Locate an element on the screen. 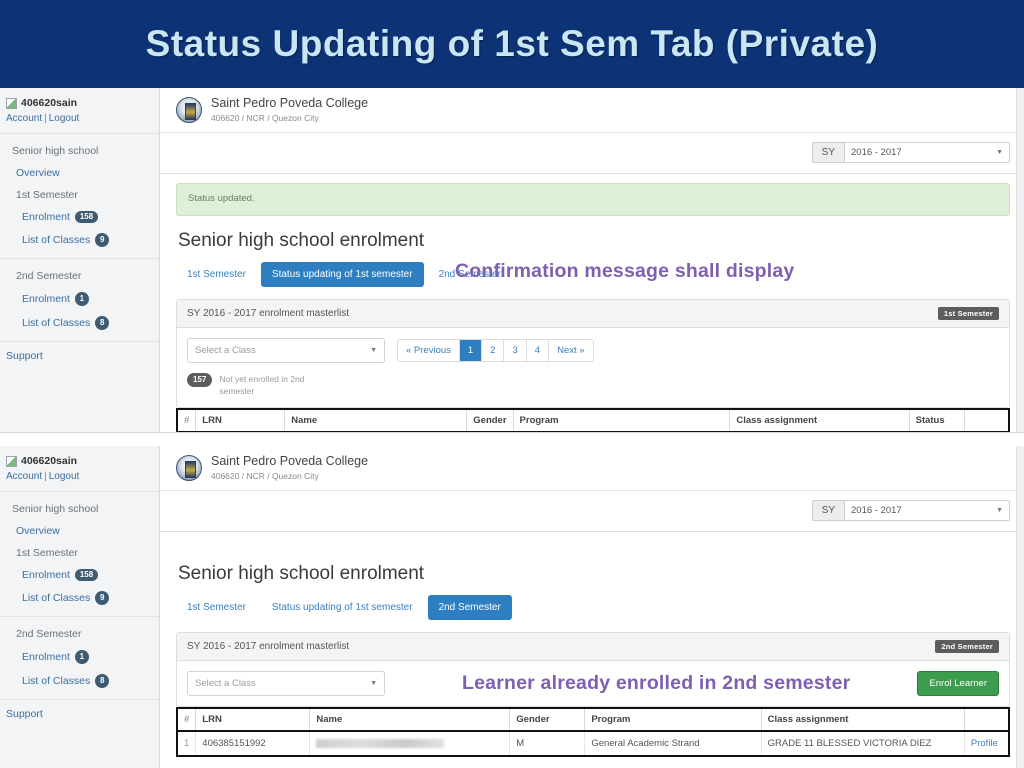 The image size is (1024, 768). col-lrn: LRN is located at coordinates (253, 720).